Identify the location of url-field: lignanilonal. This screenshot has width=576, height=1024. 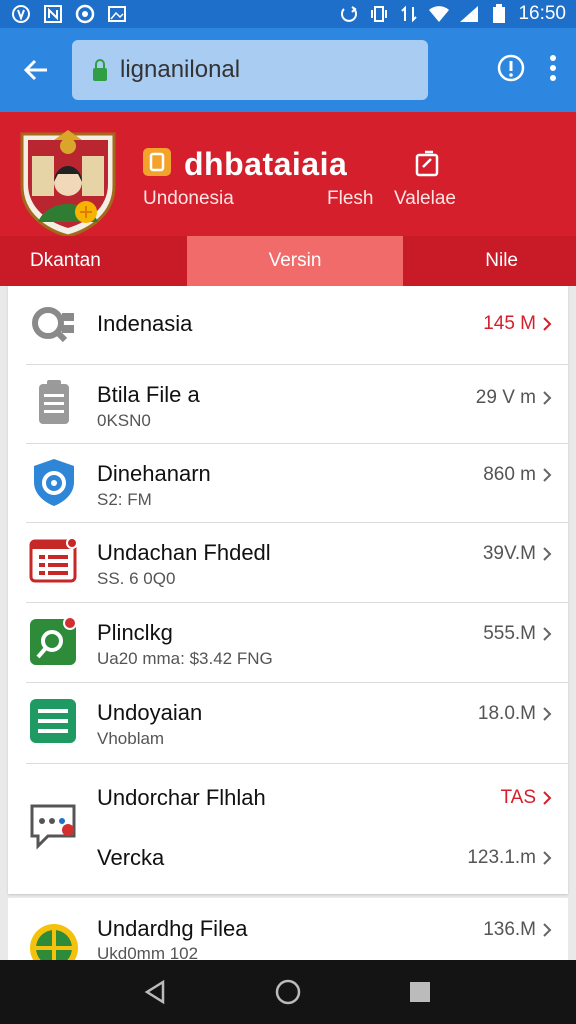
(250, 70).